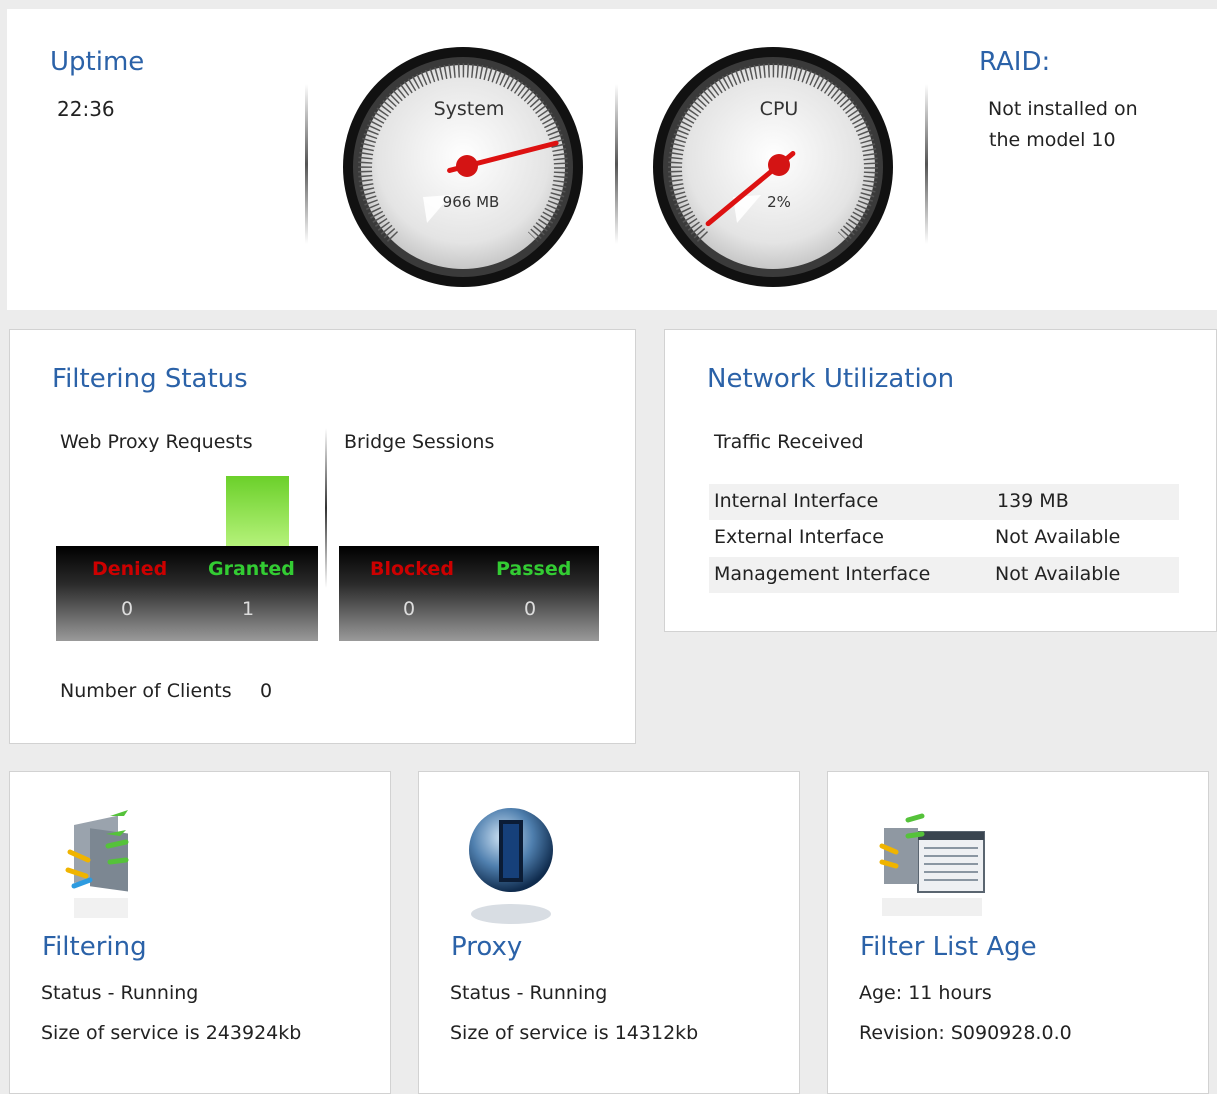  Describe the element at coordinates (779, 109) in the screenshot. I see `cpu-gauge-label: CPU` at that location.